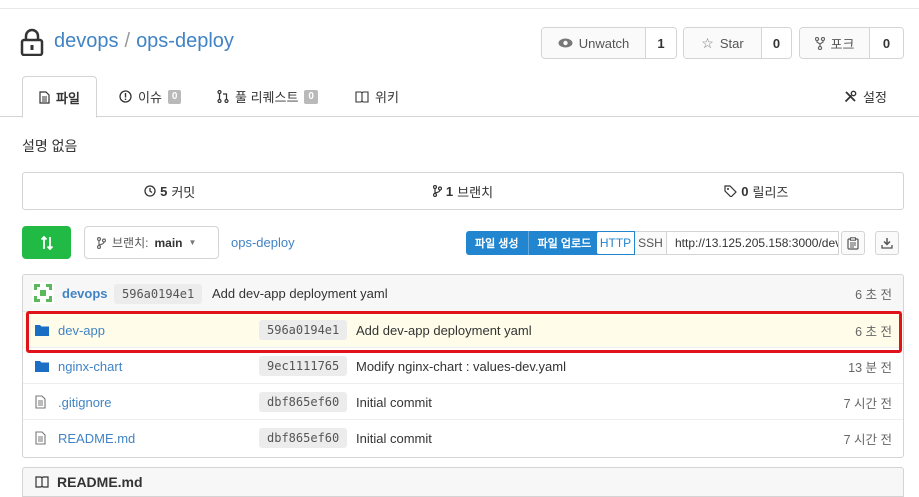 The image size is (919, 497). Describe the element at coordinates (96, 438) in the screenshot. I see `file-name: README.md` at that location.